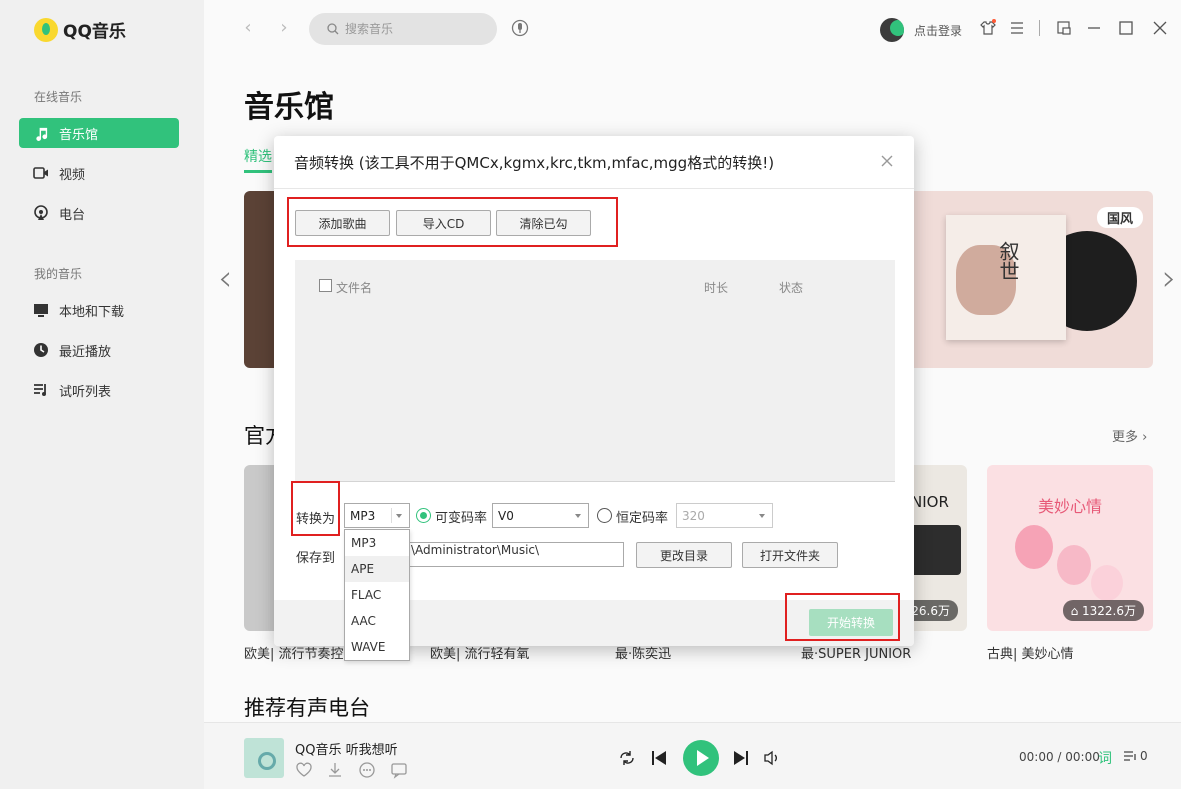 The height and width of the screenshot is (789, 1181). What do you see at coordinates (642, 518) in the screenshot?
I see `cbr-label: 恒定码率` at bounding box center [642, 518].